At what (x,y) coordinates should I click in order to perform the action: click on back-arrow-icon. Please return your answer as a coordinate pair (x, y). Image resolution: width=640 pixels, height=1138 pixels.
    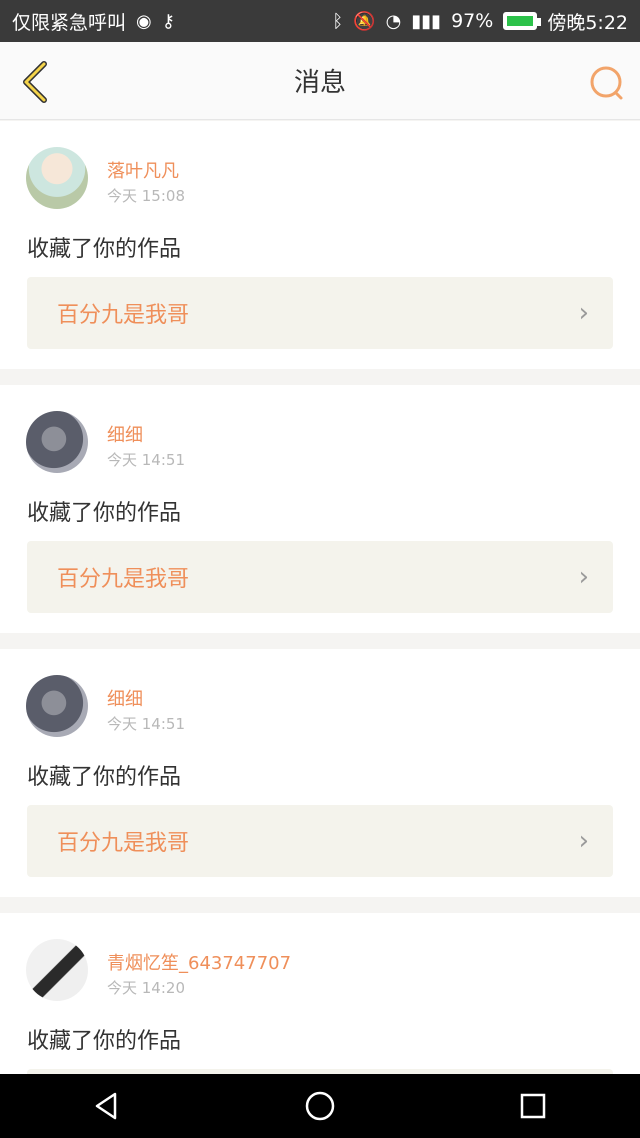
    Looking at the image, I should click on (35, 82).